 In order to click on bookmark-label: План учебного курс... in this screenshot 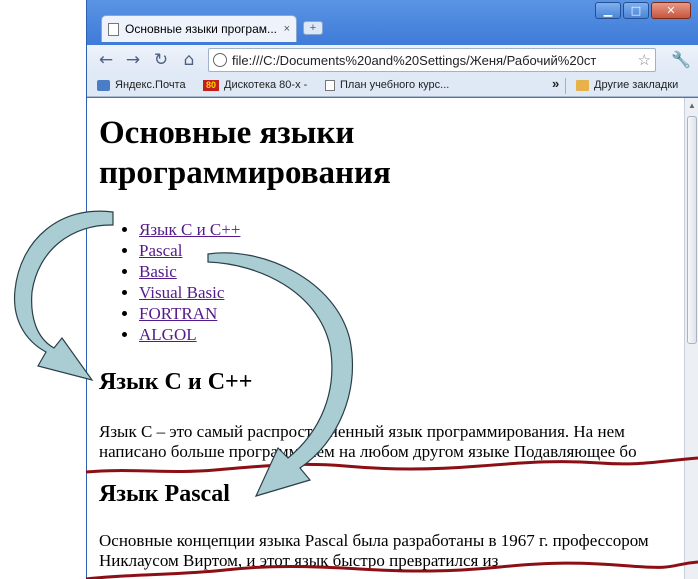, I will do `click(395, 85)`.